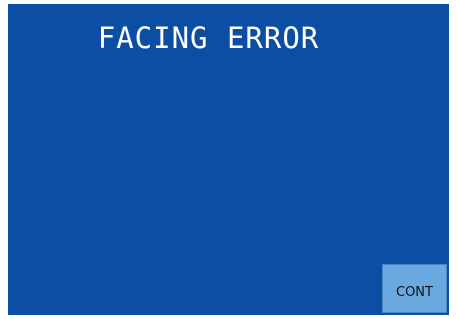 This screenshot has height=319, width=457. Describe the element at coordinates (208, 38) in the screenshot. I see `error-title: FACING ERROR` at that location.